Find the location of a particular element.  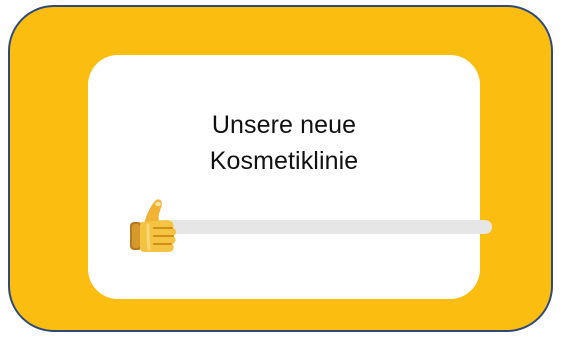

emoji-slider-track is located at coordinates (319, 227).